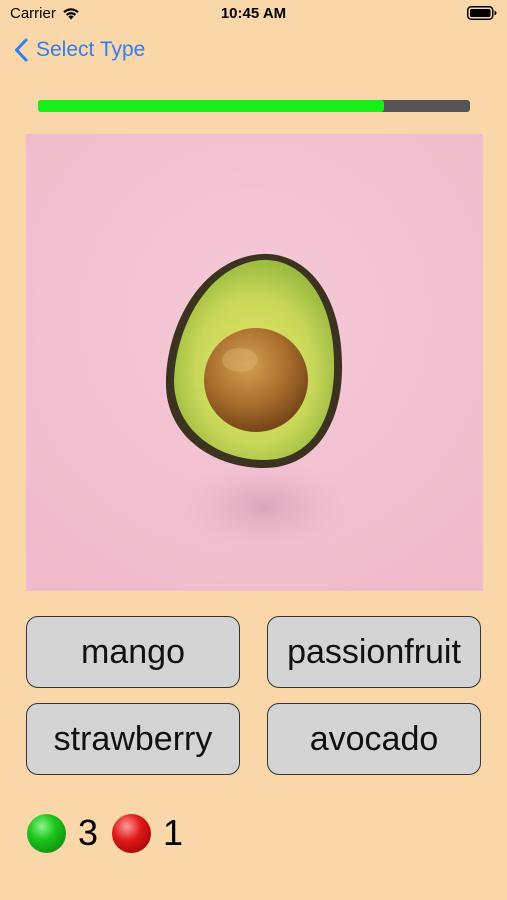 Image resolution: width=507 pixels, height=900 pixels. What do you see at coordinates (211, 106) in the screenshot?
I see `progress-fill` at bounding box center [211, 106].